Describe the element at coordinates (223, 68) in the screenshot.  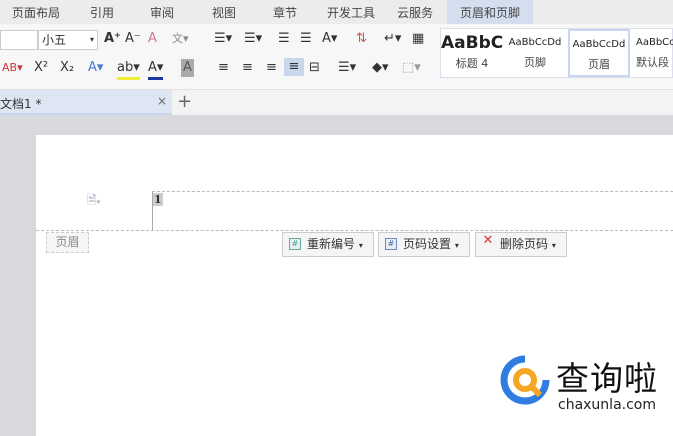
I see `align-left-icon: ≡` at that location.